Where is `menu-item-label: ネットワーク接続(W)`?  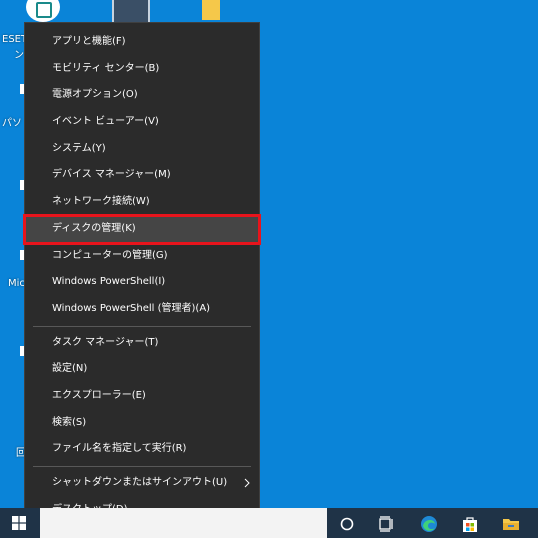
menu-item-label: ネットワーク接続(W) is located at coordinates (101, 202).